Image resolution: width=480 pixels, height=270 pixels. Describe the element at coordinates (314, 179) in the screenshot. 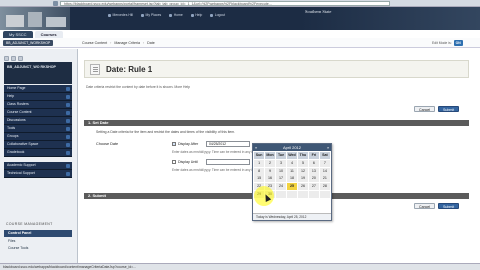

I see `calendar-day: 20` at that location.